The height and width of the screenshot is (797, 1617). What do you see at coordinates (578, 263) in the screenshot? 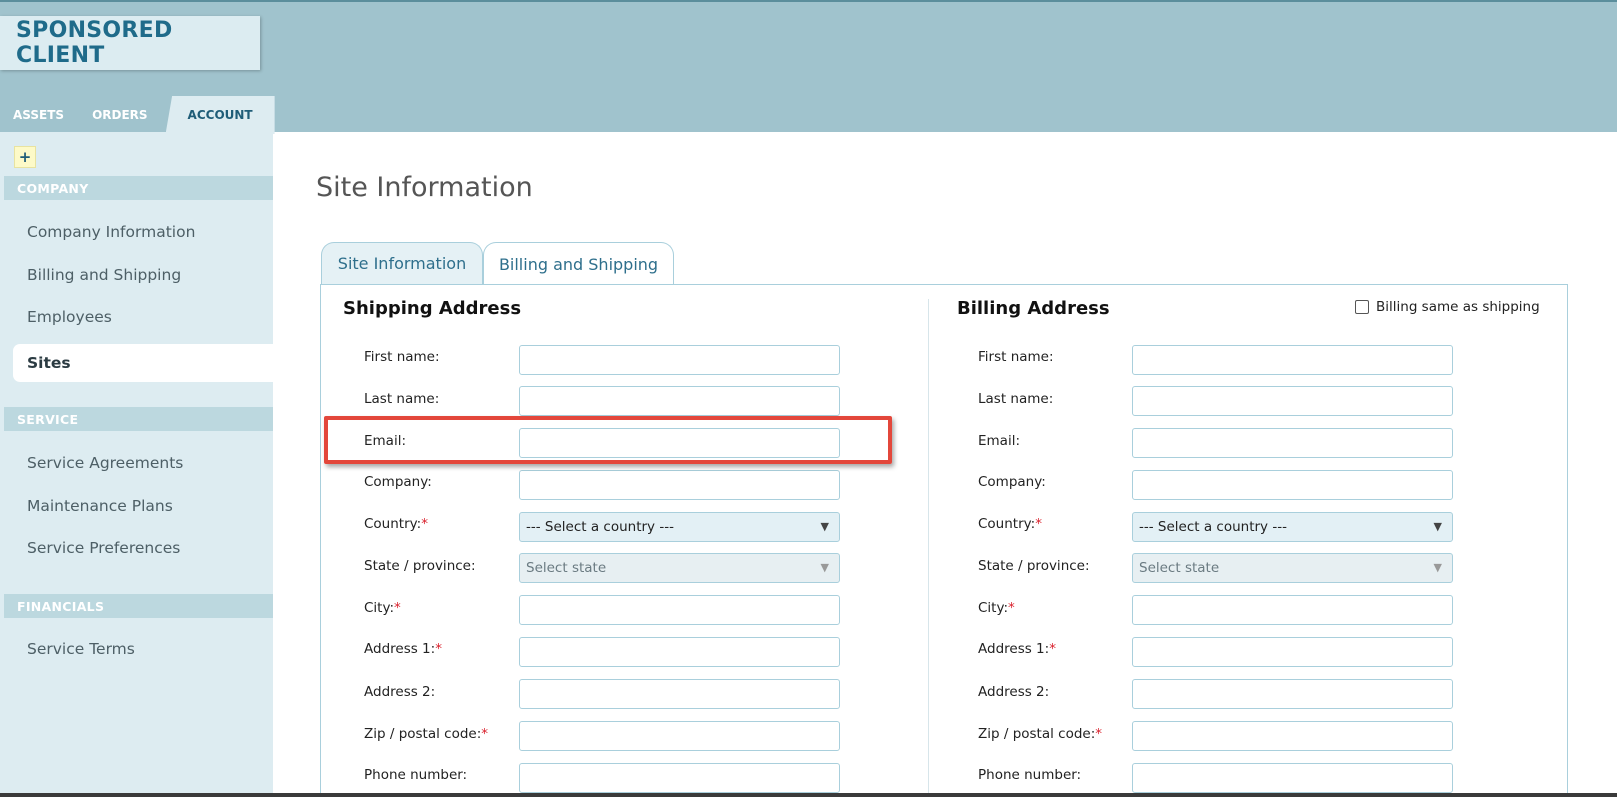
I see `tab-billing-and-shipping: Billing and Shipping` at bounding box center [578, 263].